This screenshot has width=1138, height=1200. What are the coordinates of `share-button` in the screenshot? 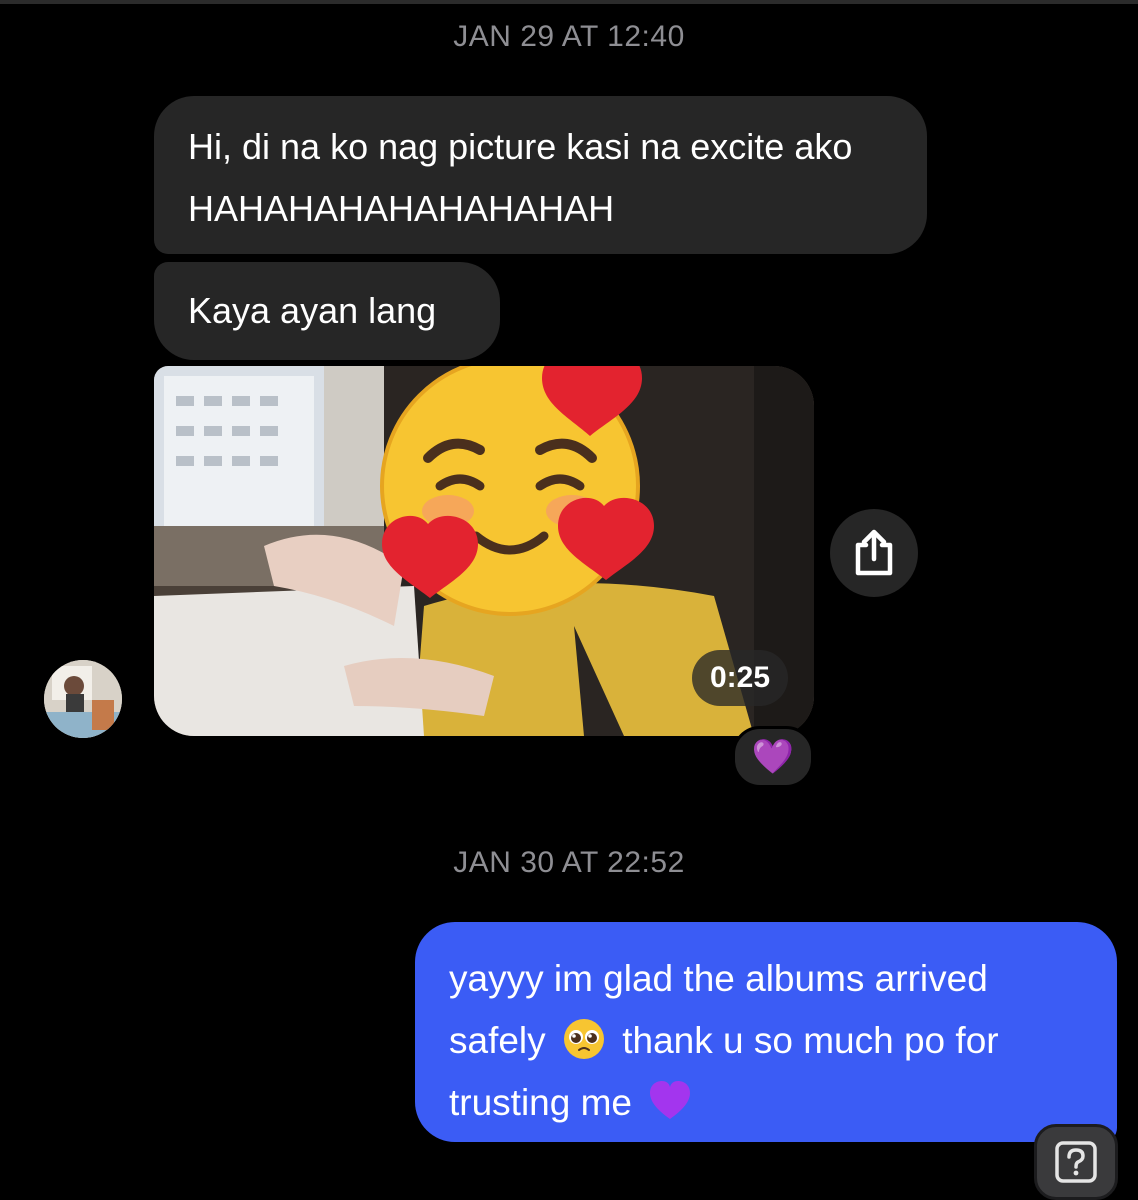 It's located at (874, 553).